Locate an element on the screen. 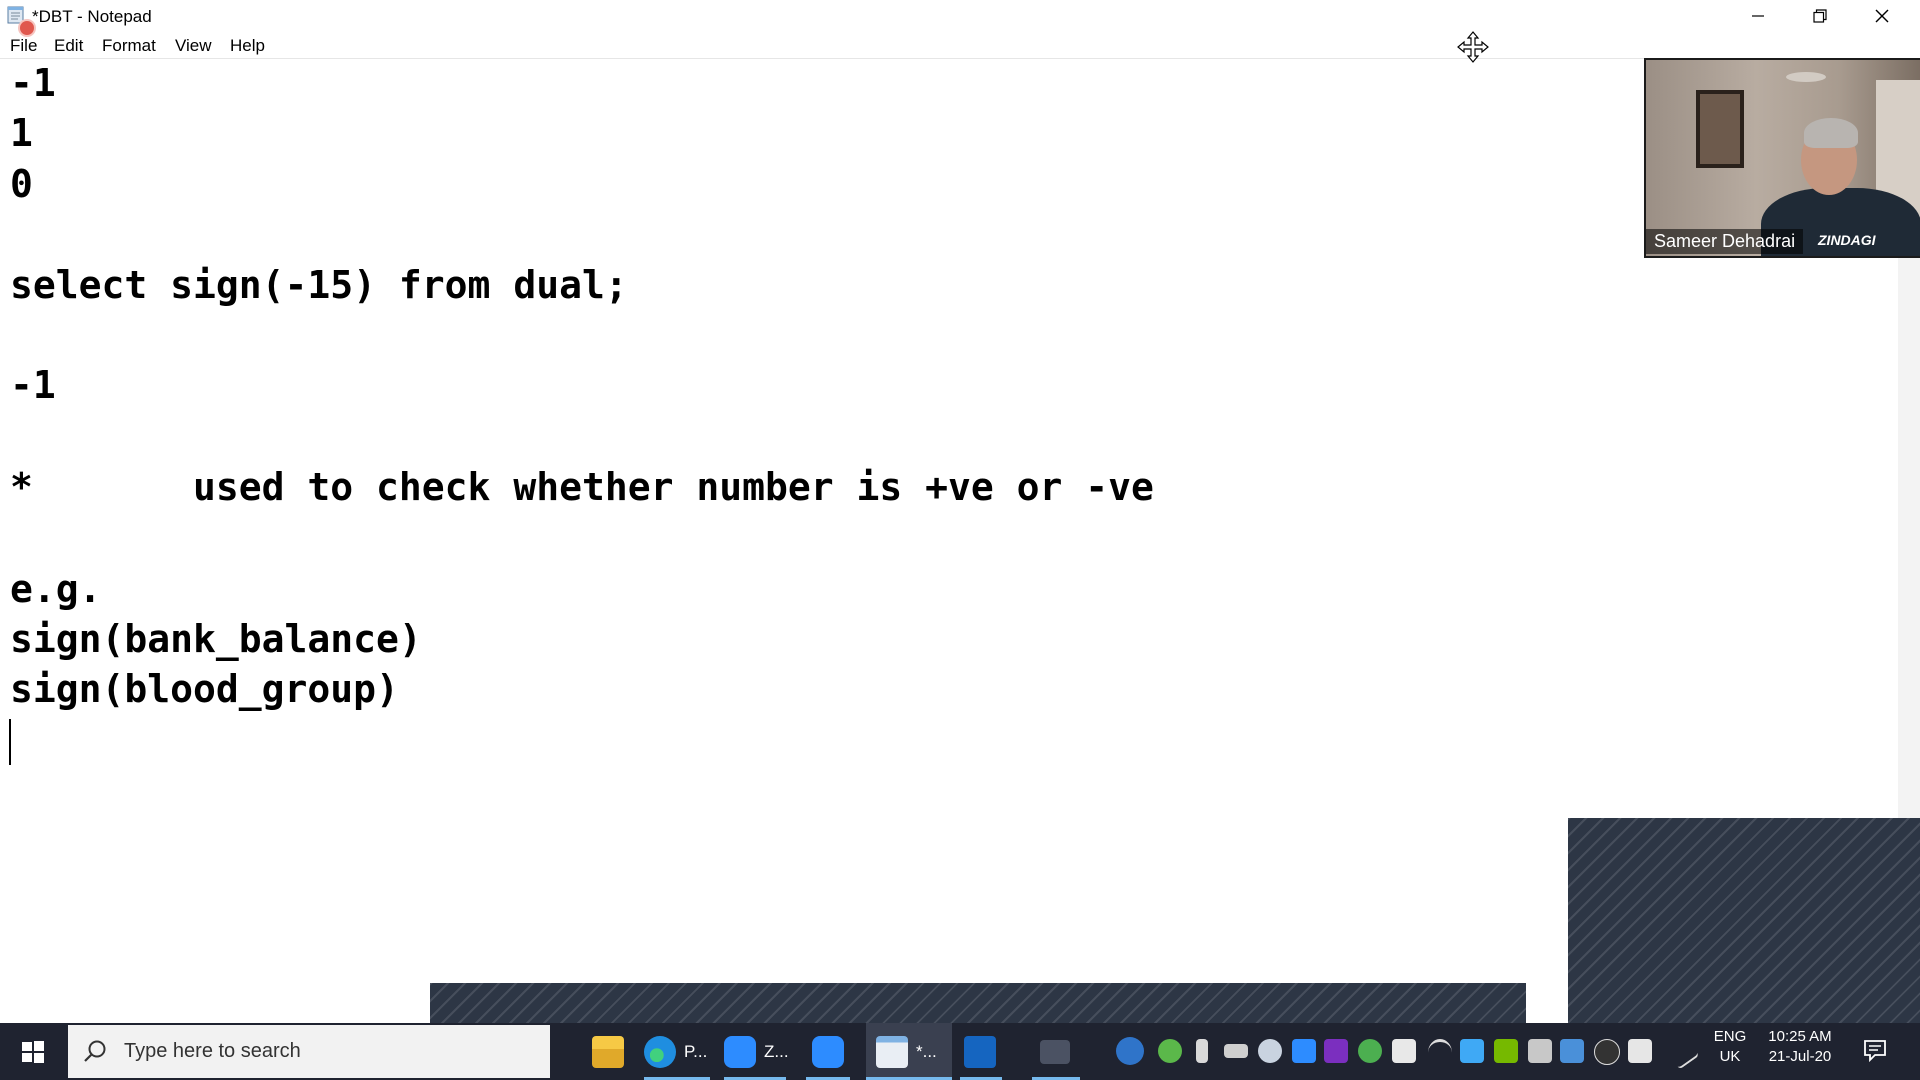 The image size is (1920, 1080). editor-line: sign(bank_balance) is located at coordinates (216, 639).